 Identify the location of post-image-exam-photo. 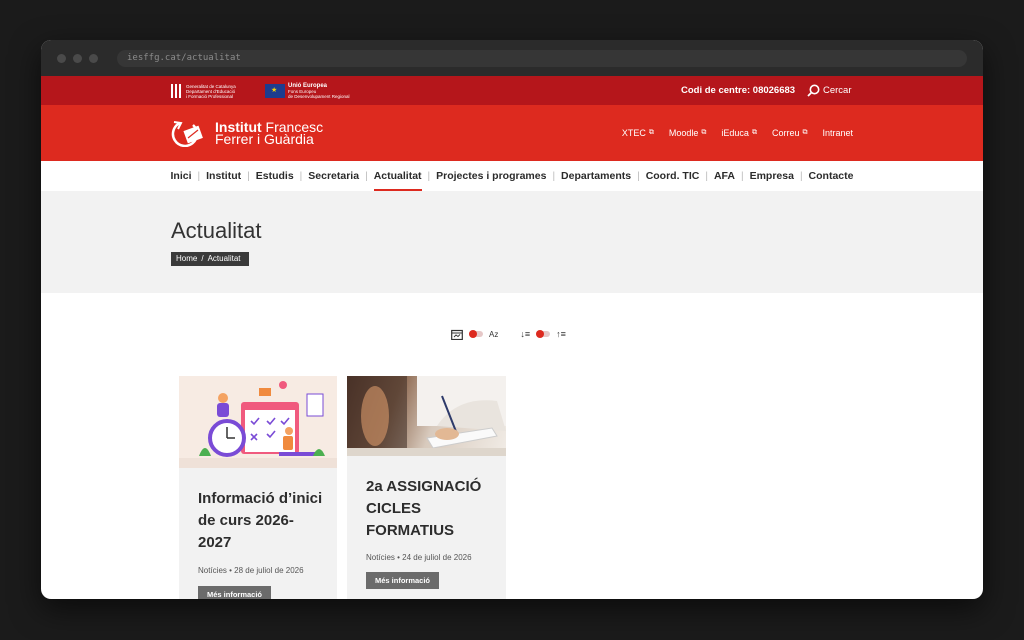
(426, 416).